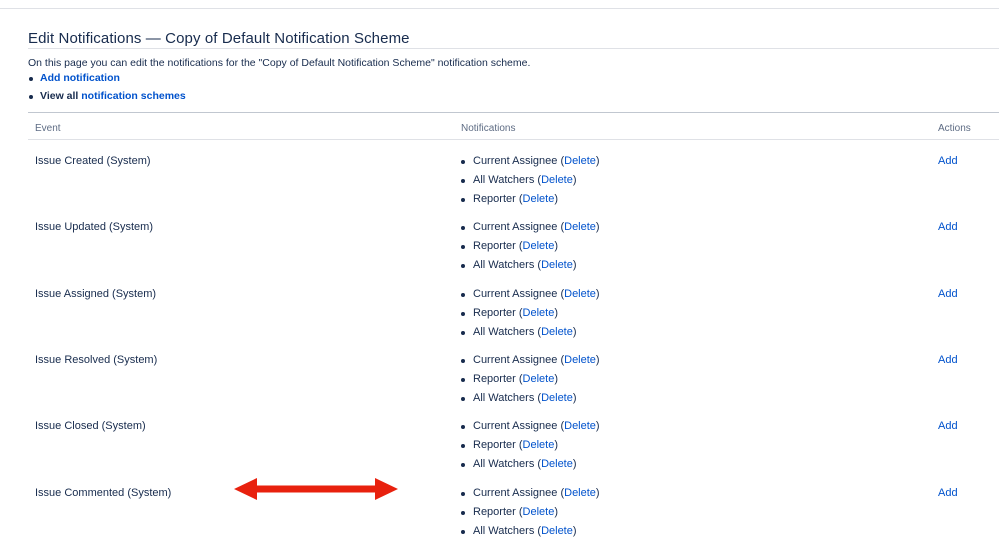 The height and width of the screenshot is (537, 999). What do you see at coordinates (488, 128) in the screenshot?
I see `column-header-notifications: Notifications` at bounding box center [488, 128].